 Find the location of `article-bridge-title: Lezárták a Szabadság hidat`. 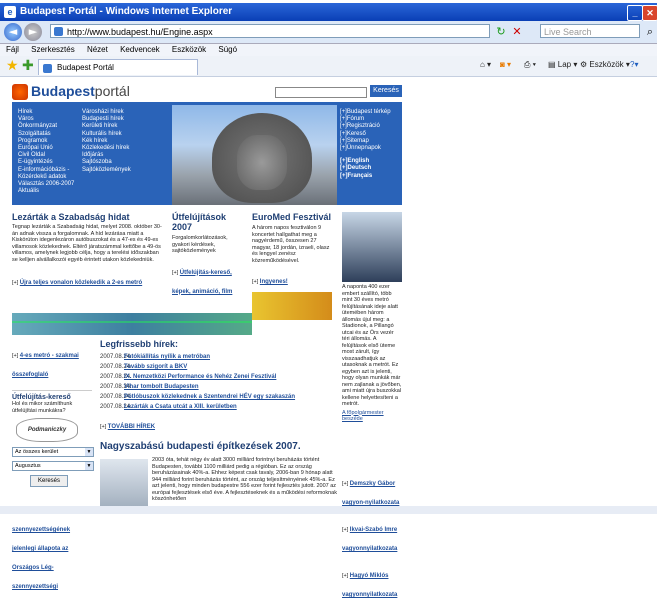

article-bridge-title: Lezárták a Szabadság hidat is located at coordinates (87, 217).